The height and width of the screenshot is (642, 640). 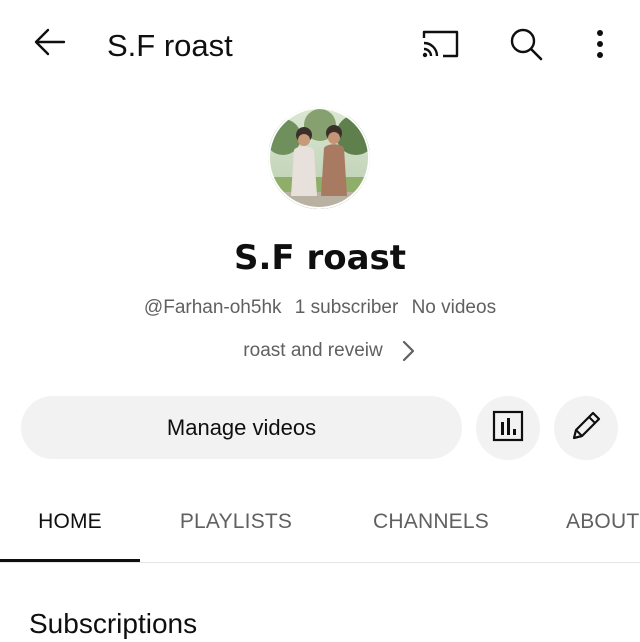 I want to click on tab-playlists: PLAYLISTS, so click(x=236, y=522).